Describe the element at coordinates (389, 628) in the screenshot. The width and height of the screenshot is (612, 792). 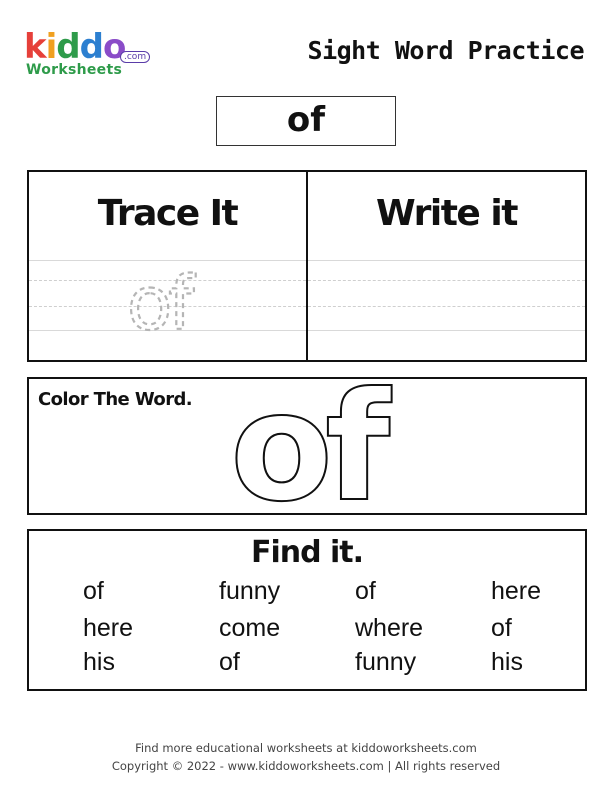
I see `find-word: where` at that location.